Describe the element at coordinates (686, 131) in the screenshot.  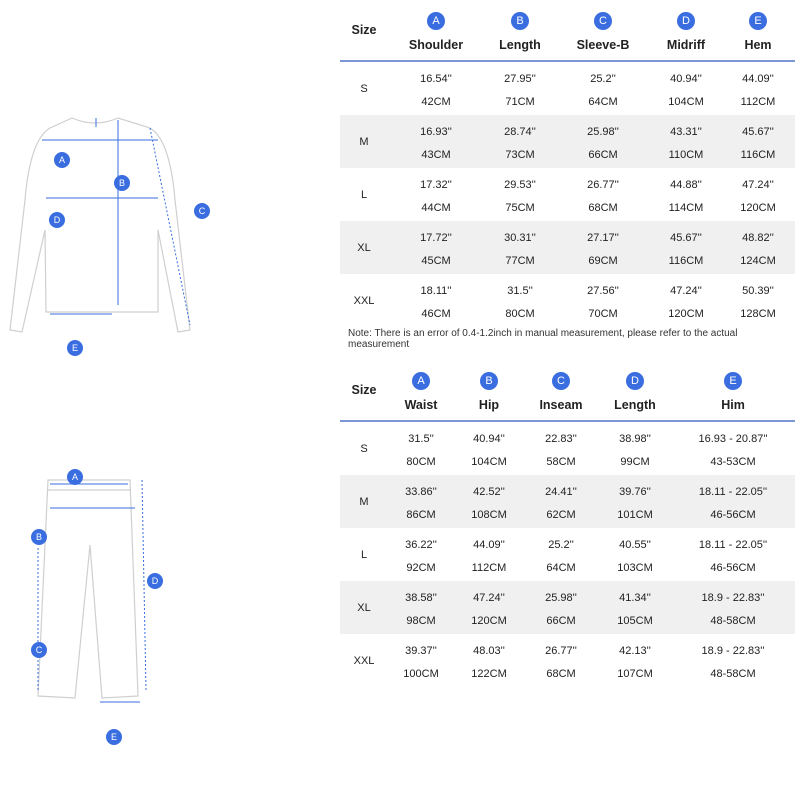
I see `inch-value: 43.31''` at that location.